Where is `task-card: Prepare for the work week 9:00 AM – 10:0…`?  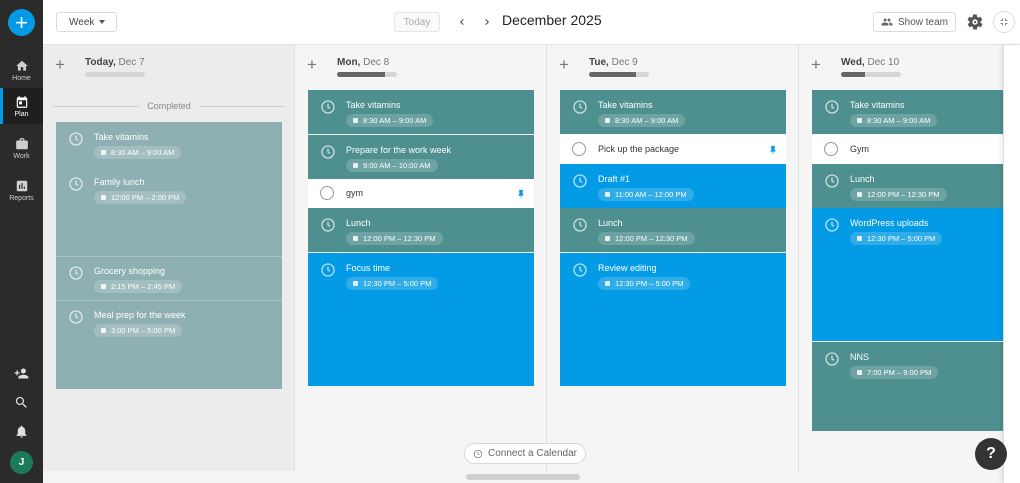 task-card: Prepare for the work week 9:00 AM – 10:0… is located at coordinates (421, 157).